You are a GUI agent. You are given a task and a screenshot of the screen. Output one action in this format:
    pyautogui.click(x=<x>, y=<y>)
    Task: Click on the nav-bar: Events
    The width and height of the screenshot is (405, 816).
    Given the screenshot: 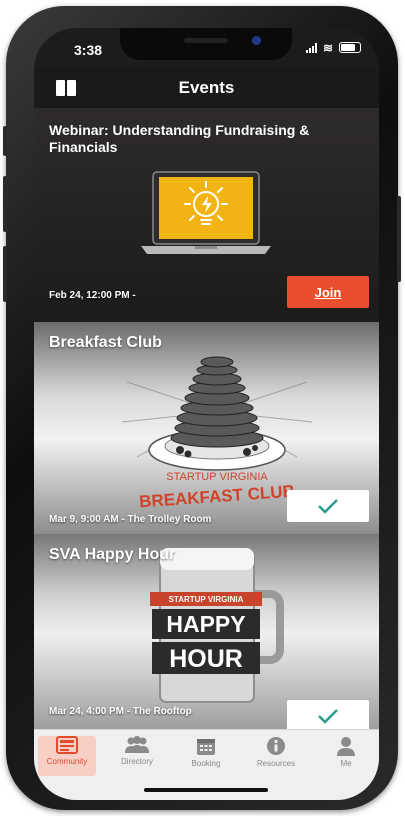 What is the action you would take?
    pyautogui.click(x=206, y=88)
    